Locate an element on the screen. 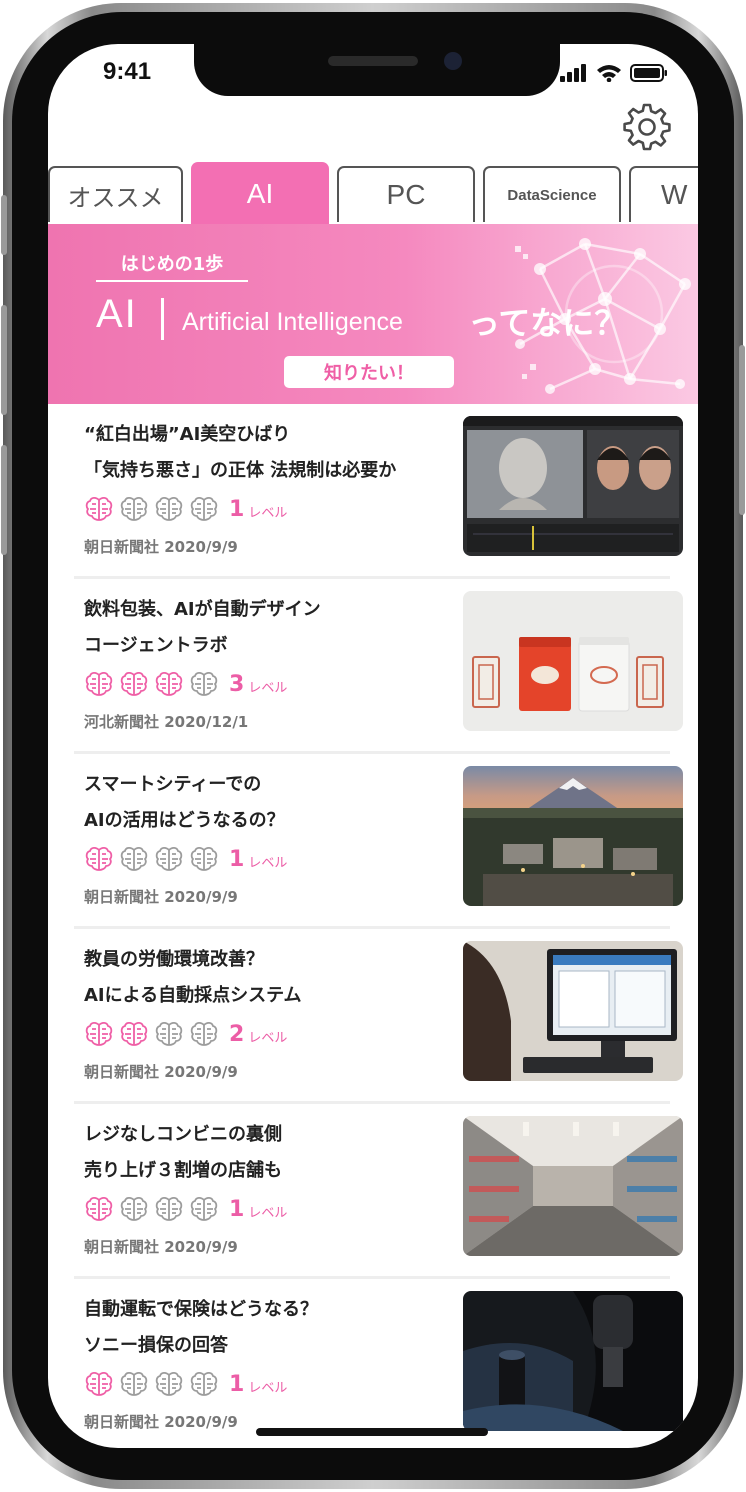 The image size is (746, 1492). tab-pc: PC is located at coordinates (406, 194).